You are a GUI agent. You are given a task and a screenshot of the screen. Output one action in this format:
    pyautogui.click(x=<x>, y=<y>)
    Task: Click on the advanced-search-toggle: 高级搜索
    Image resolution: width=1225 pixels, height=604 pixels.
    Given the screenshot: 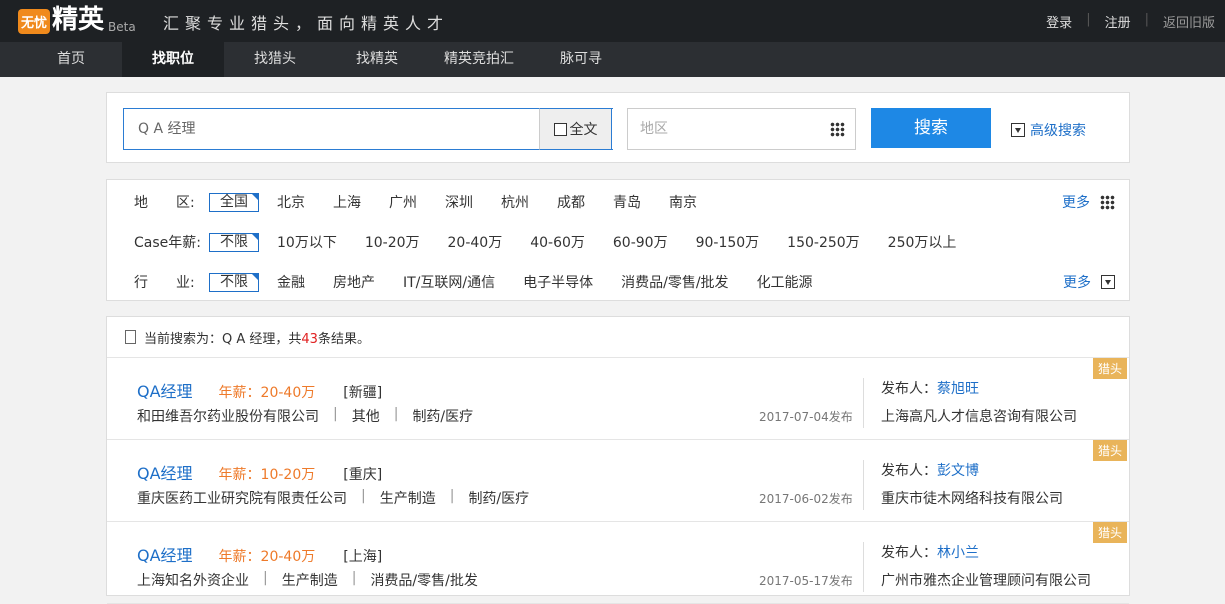 What is the action you would take?
    pyautogui.click(x=1048, y=130)
    